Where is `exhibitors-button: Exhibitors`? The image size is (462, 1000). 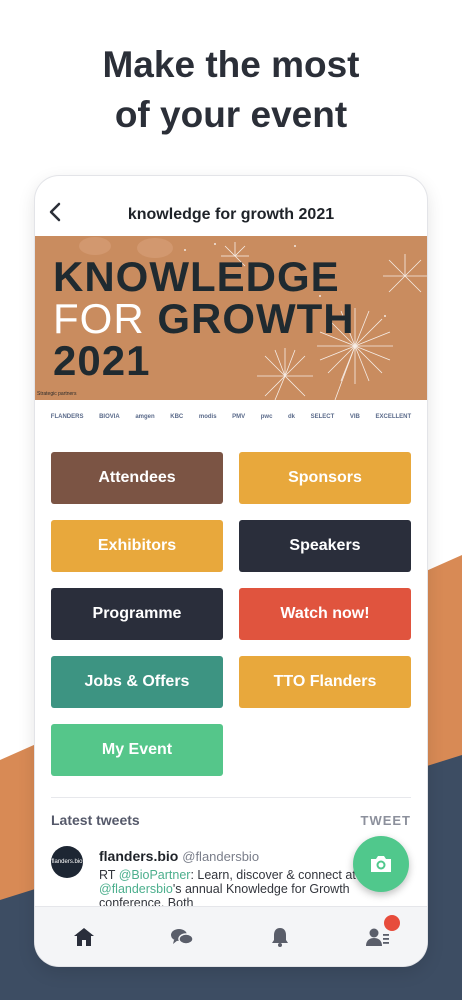
exhibitors-button: Exhibitors is located at coordinates (137, 546).